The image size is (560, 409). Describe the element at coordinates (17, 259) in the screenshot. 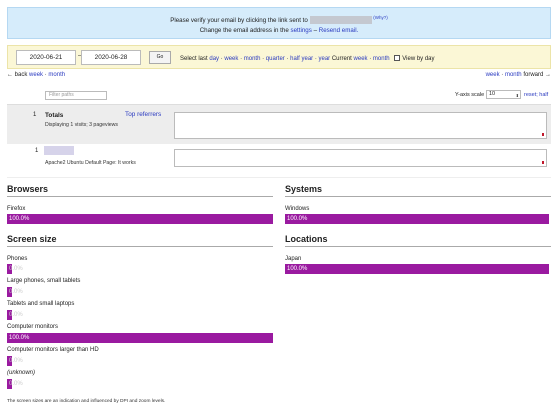

I see `screen-item-name: Phones` at that location.